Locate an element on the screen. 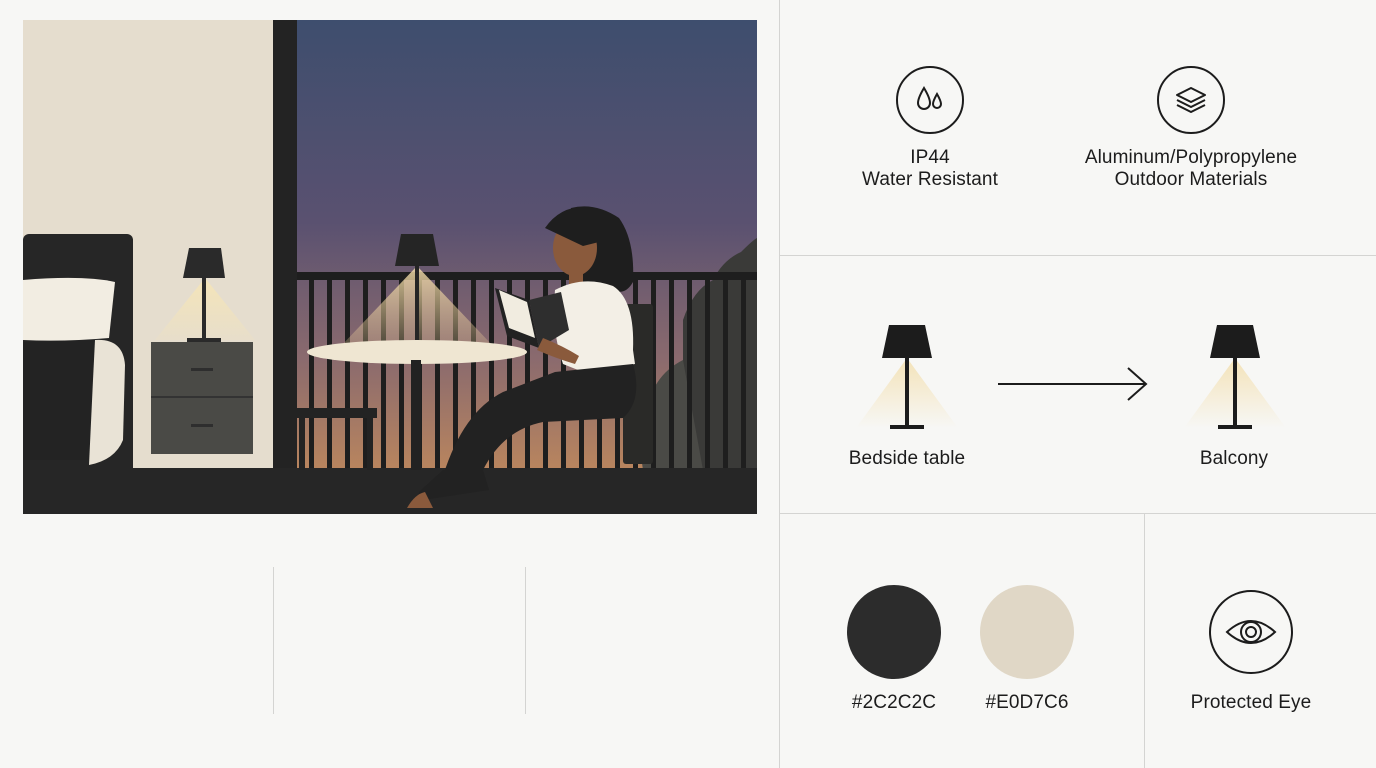 Image resolution: width=1376 pixels, height=768 pixels. water-resistant-label: Water Resistant is located at coordinates (930, 179).